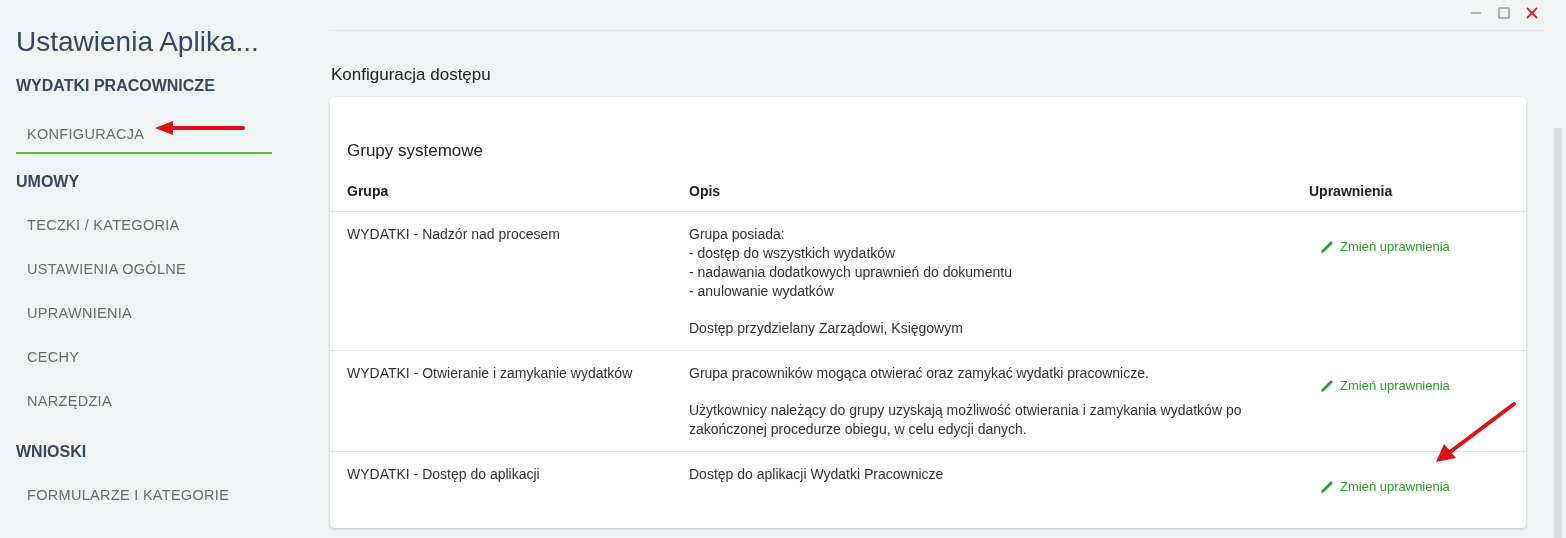  Describe the element at coordinates (1532, 13) in the screenshot. I see `close-icon` at that location.